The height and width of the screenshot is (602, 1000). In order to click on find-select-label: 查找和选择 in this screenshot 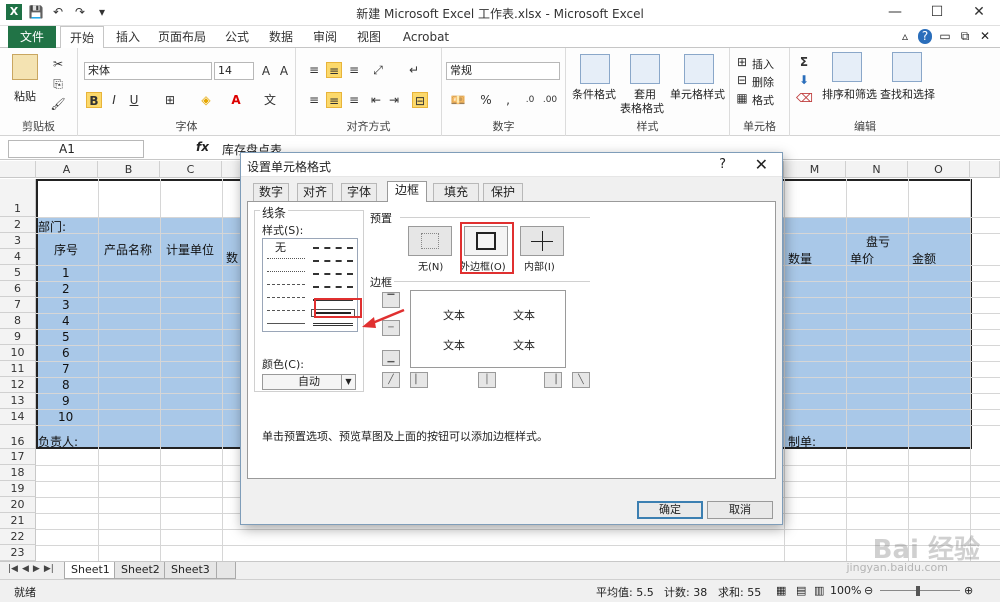, I will do `click(907, 94)`.